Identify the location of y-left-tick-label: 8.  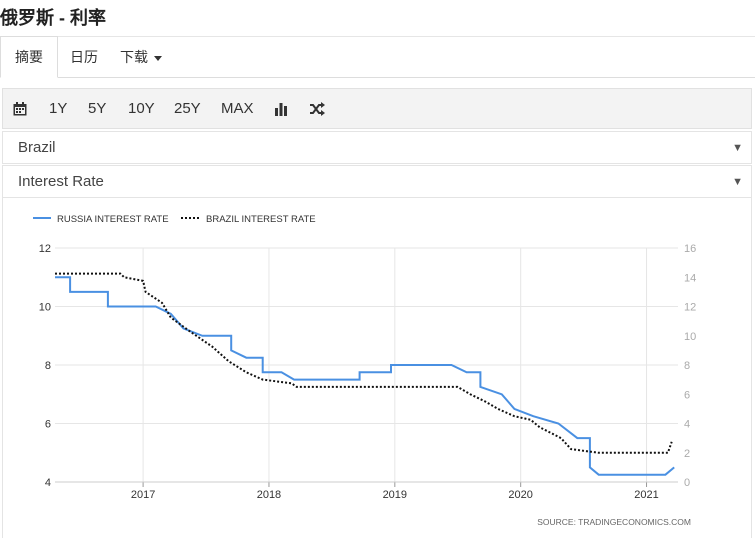
(48, 366).